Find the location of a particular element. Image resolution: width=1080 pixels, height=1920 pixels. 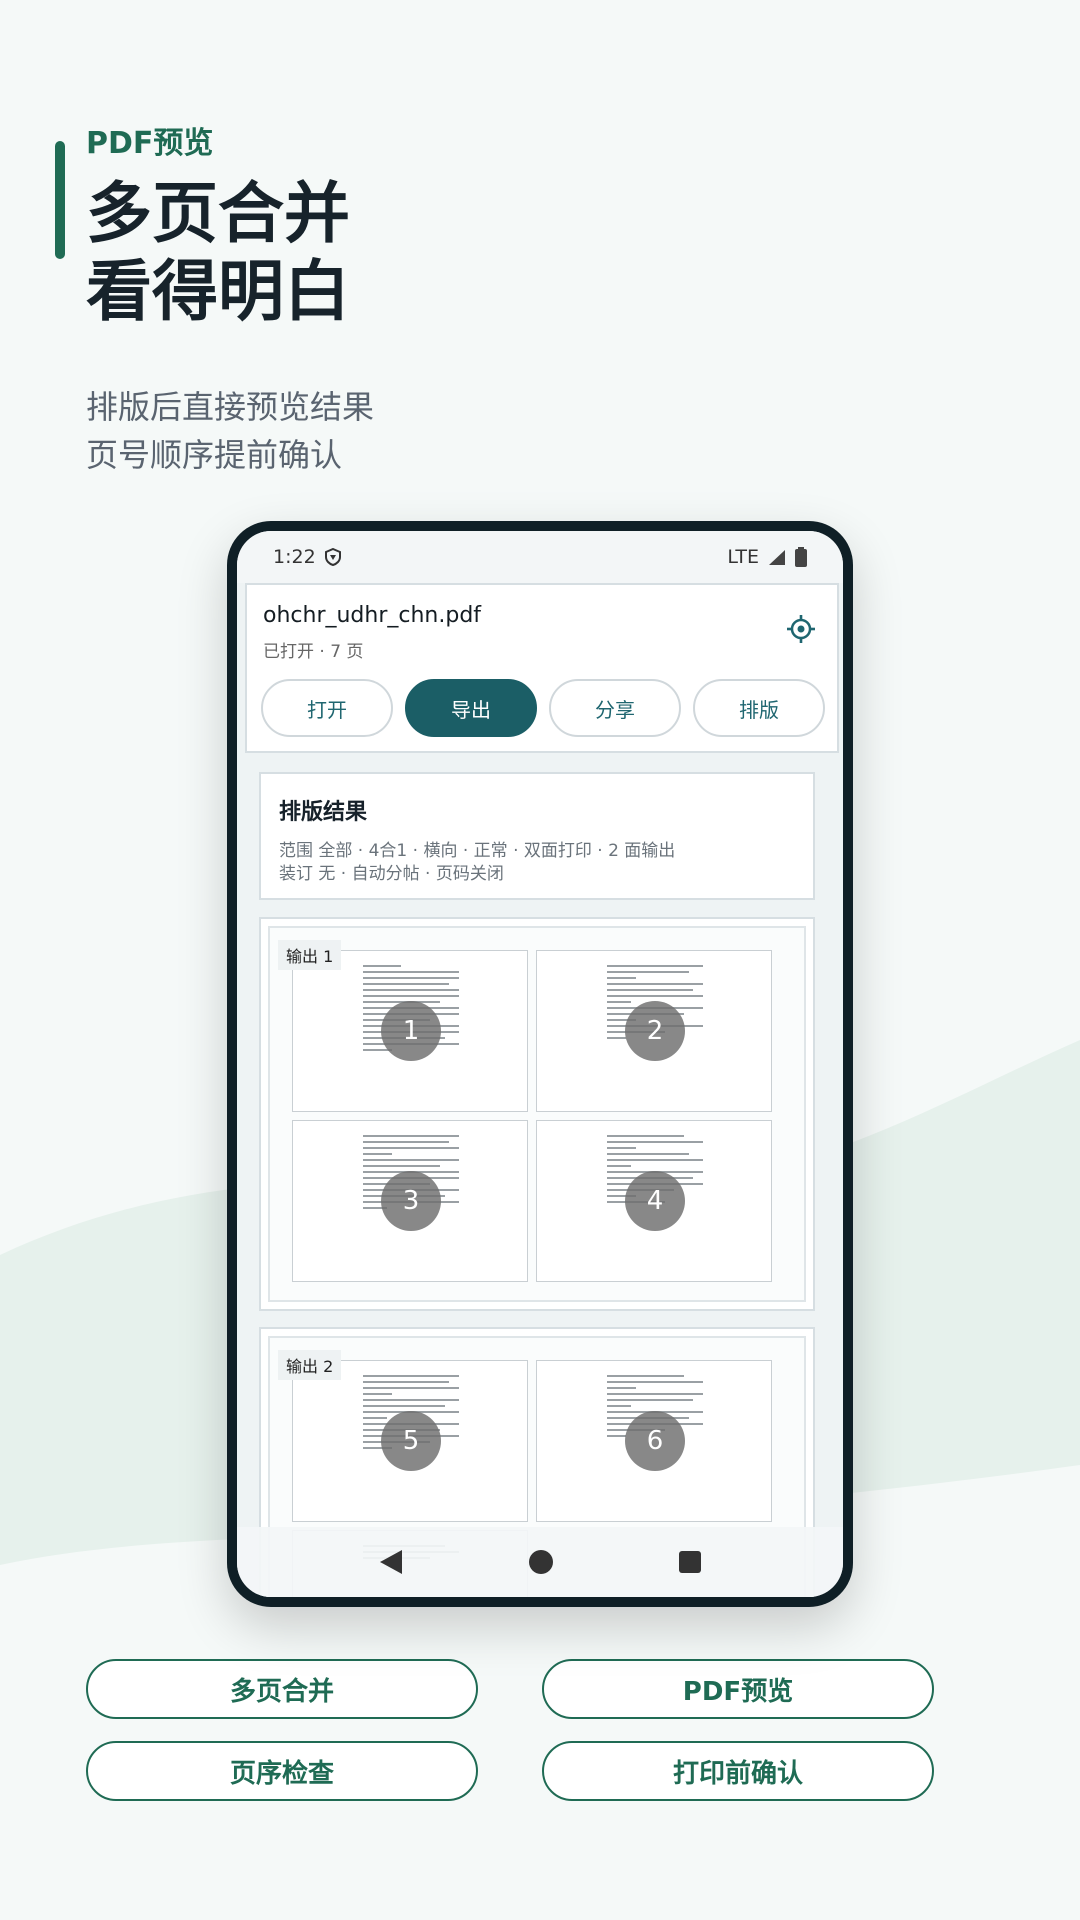

status-time: 1:22 is located at coordinates (294, 557).